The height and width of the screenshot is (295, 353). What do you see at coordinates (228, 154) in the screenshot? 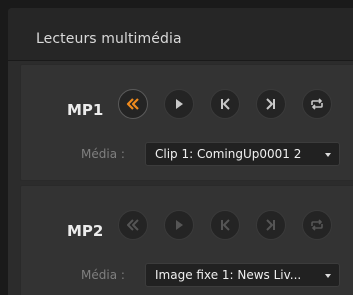
I see `media-select-value: Clip 1: ComingUp0001 2` at bounding box center [228, 154].